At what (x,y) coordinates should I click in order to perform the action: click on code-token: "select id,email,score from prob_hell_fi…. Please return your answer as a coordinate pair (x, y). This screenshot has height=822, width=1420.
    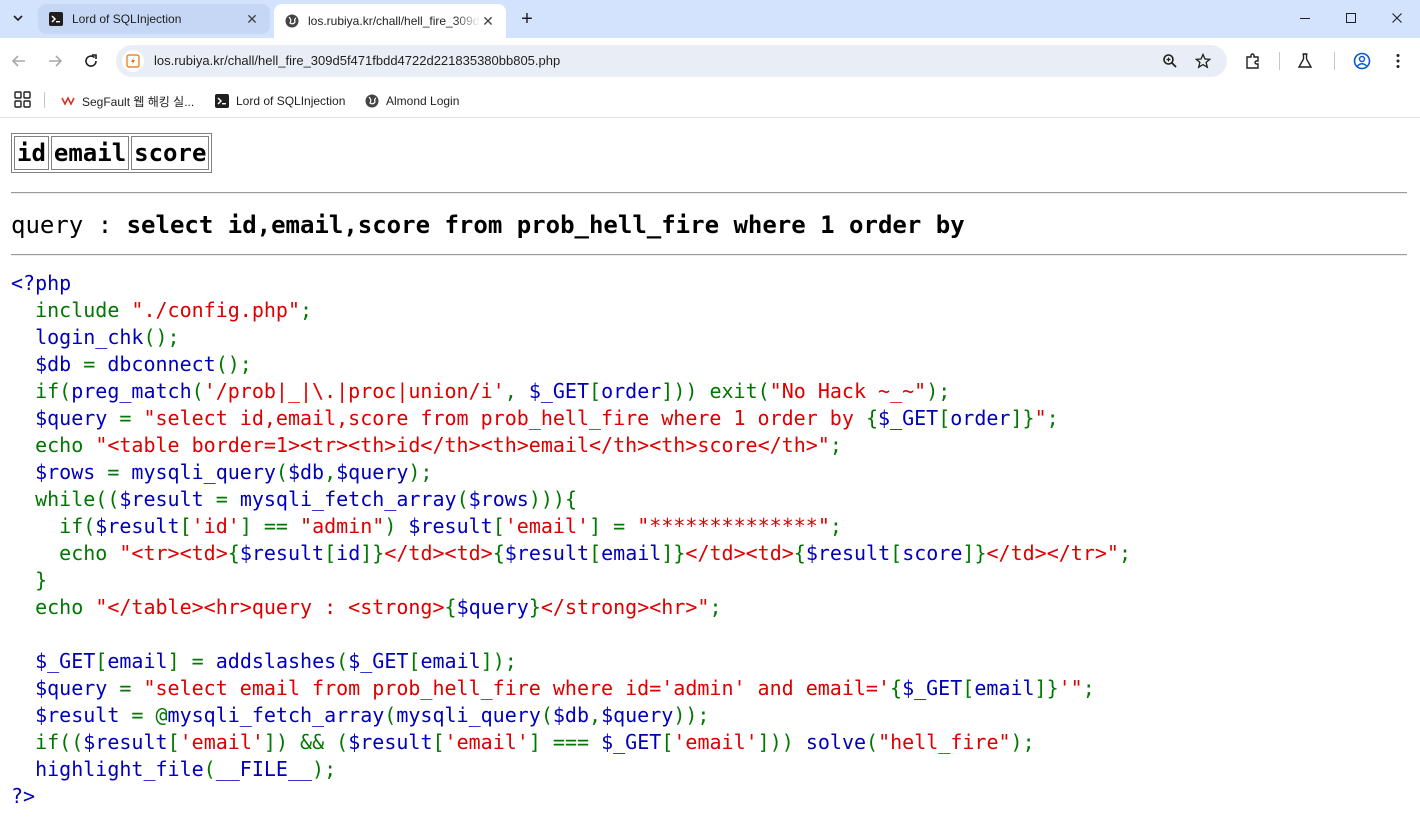
    Looking at the image, I should click on (504, 418).